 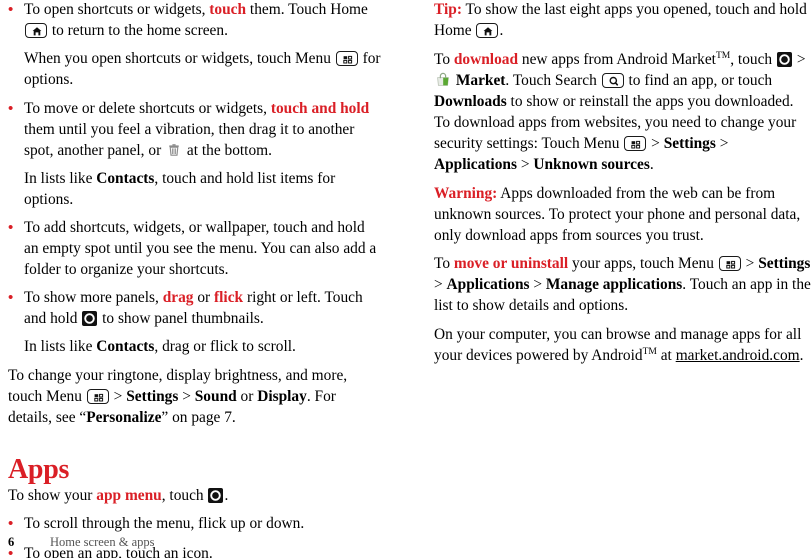 I want to click on text-run: your apps, touch Menu, so click(x=643, y=264).